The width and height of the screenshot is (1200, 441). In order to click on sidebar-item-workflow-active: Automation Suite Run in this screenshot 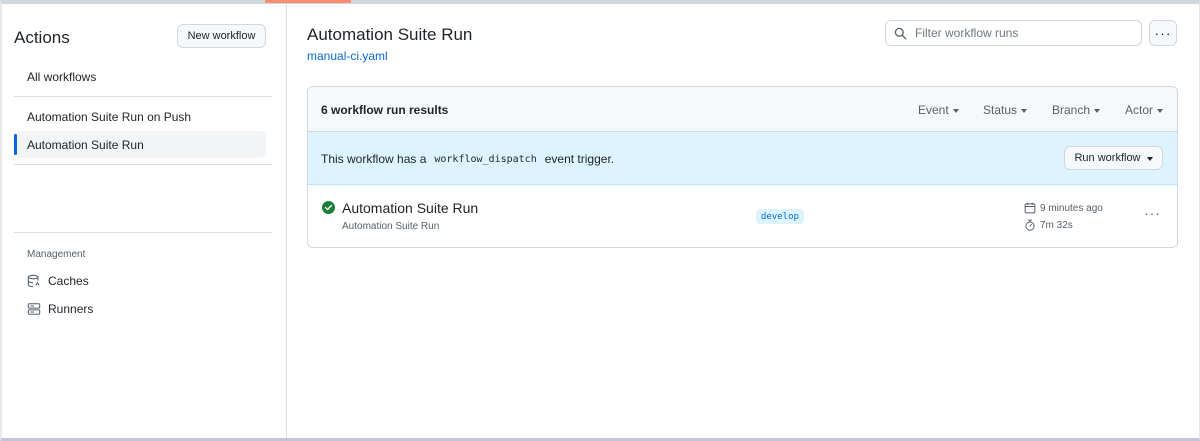, I will do `click(140, 144)`.